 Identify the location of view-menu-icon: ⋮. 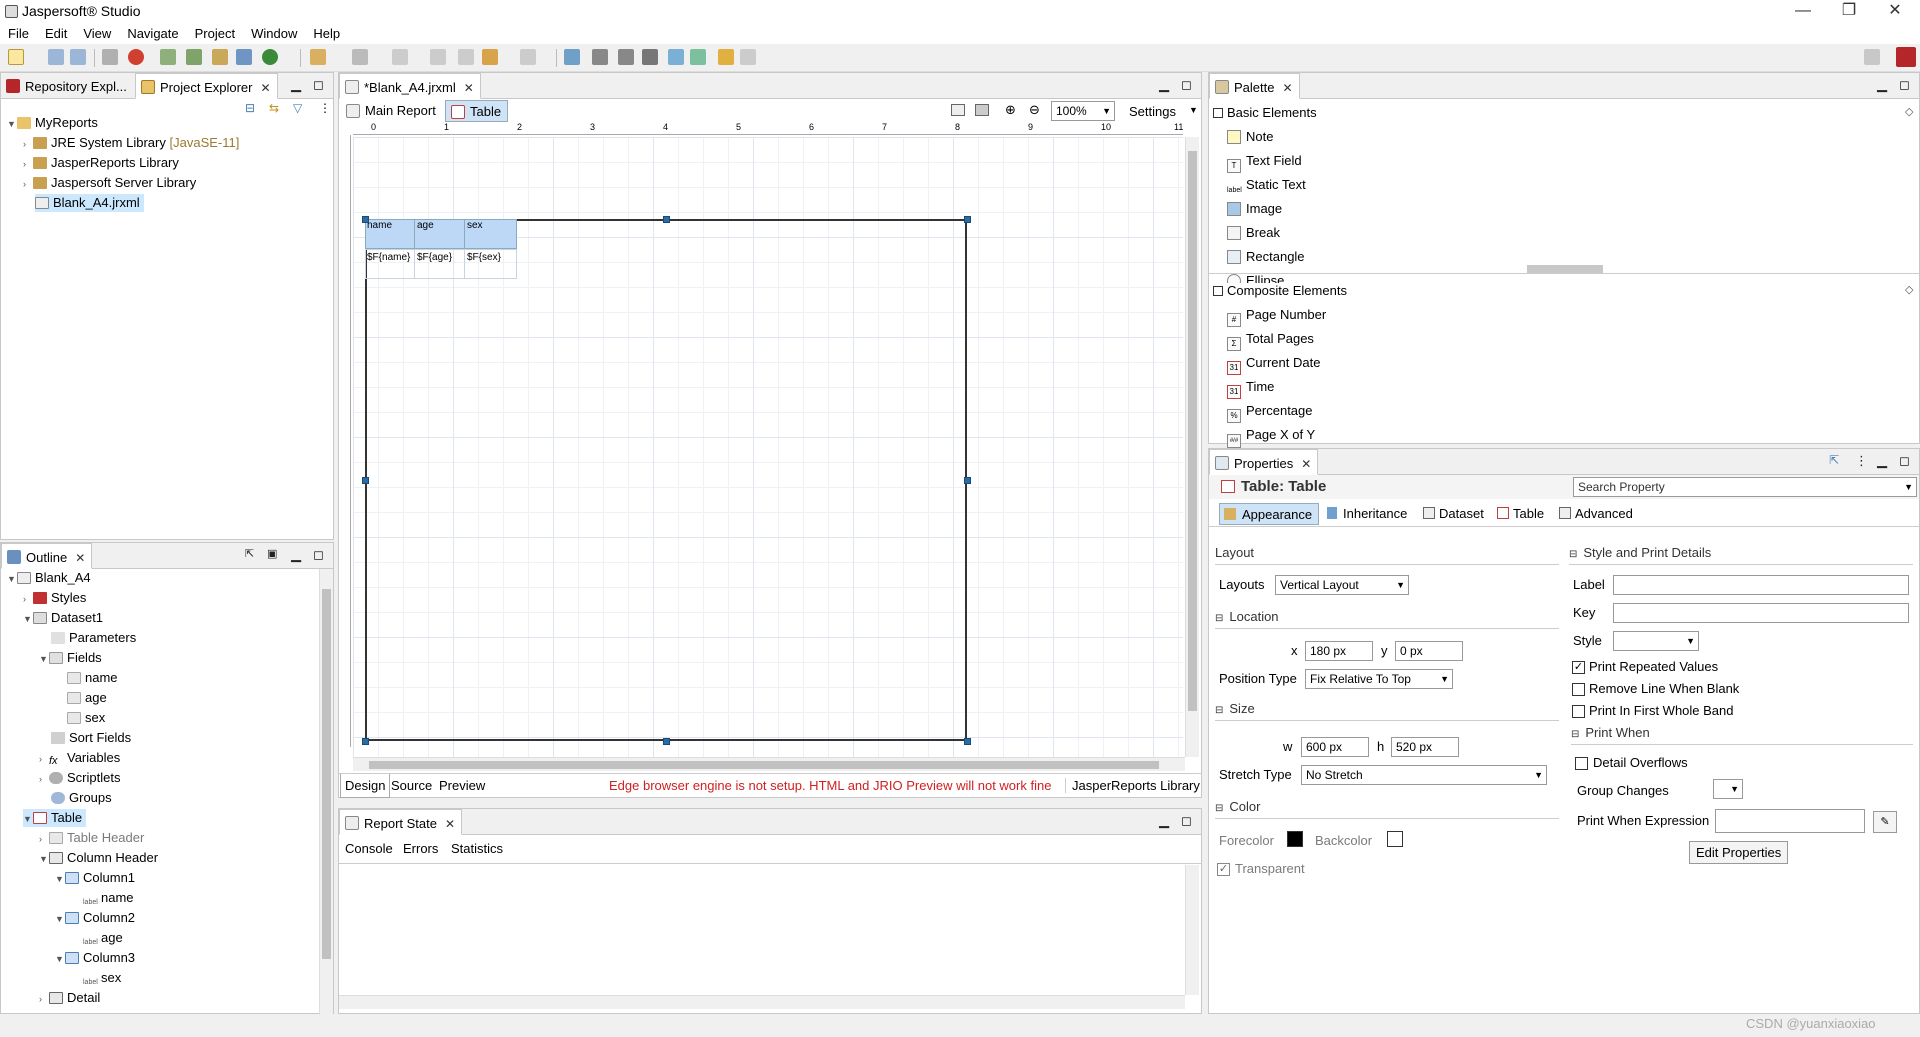
(325, 108).